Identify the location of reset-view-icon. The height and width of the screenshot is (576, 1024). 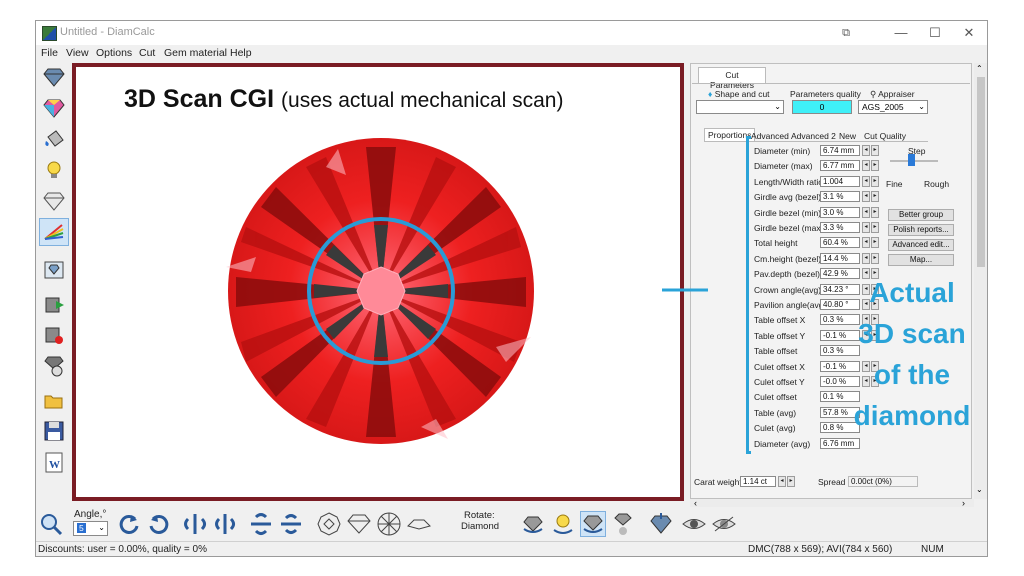
(661, 524).